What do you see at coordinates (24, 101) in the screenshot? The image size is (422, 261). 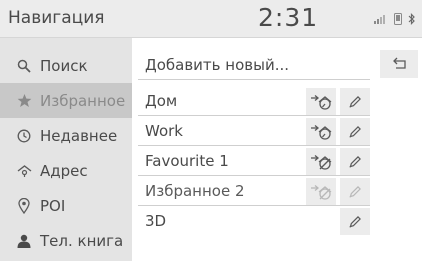 I see `star-icon` at bounding box center [24, 101].